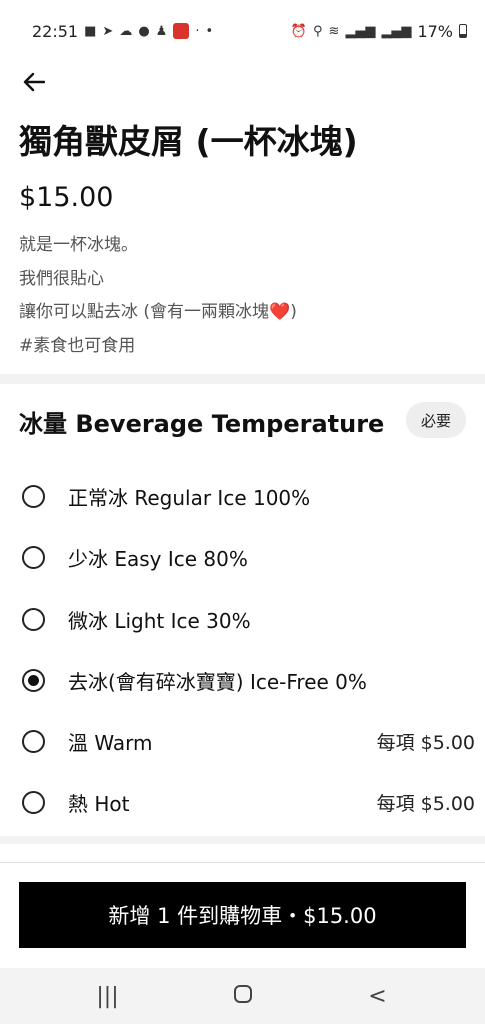 Image resolution: width=485 pixels, height=1024 pixels. Describe the element at coordinates (126, 31) in the screenshot. I see `cloud-icon: ☁` at that location.